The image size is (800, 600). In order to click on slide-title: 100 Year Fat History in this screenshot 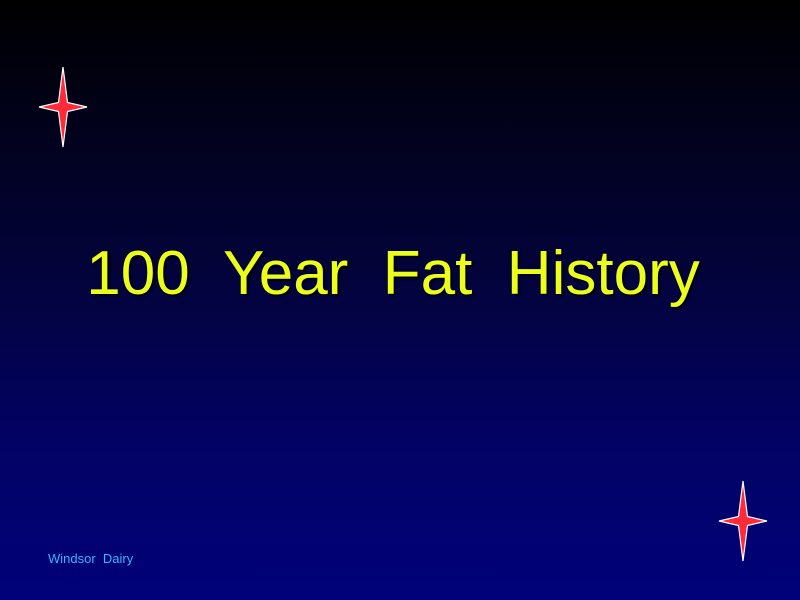, I will do `click(393, 273)`.